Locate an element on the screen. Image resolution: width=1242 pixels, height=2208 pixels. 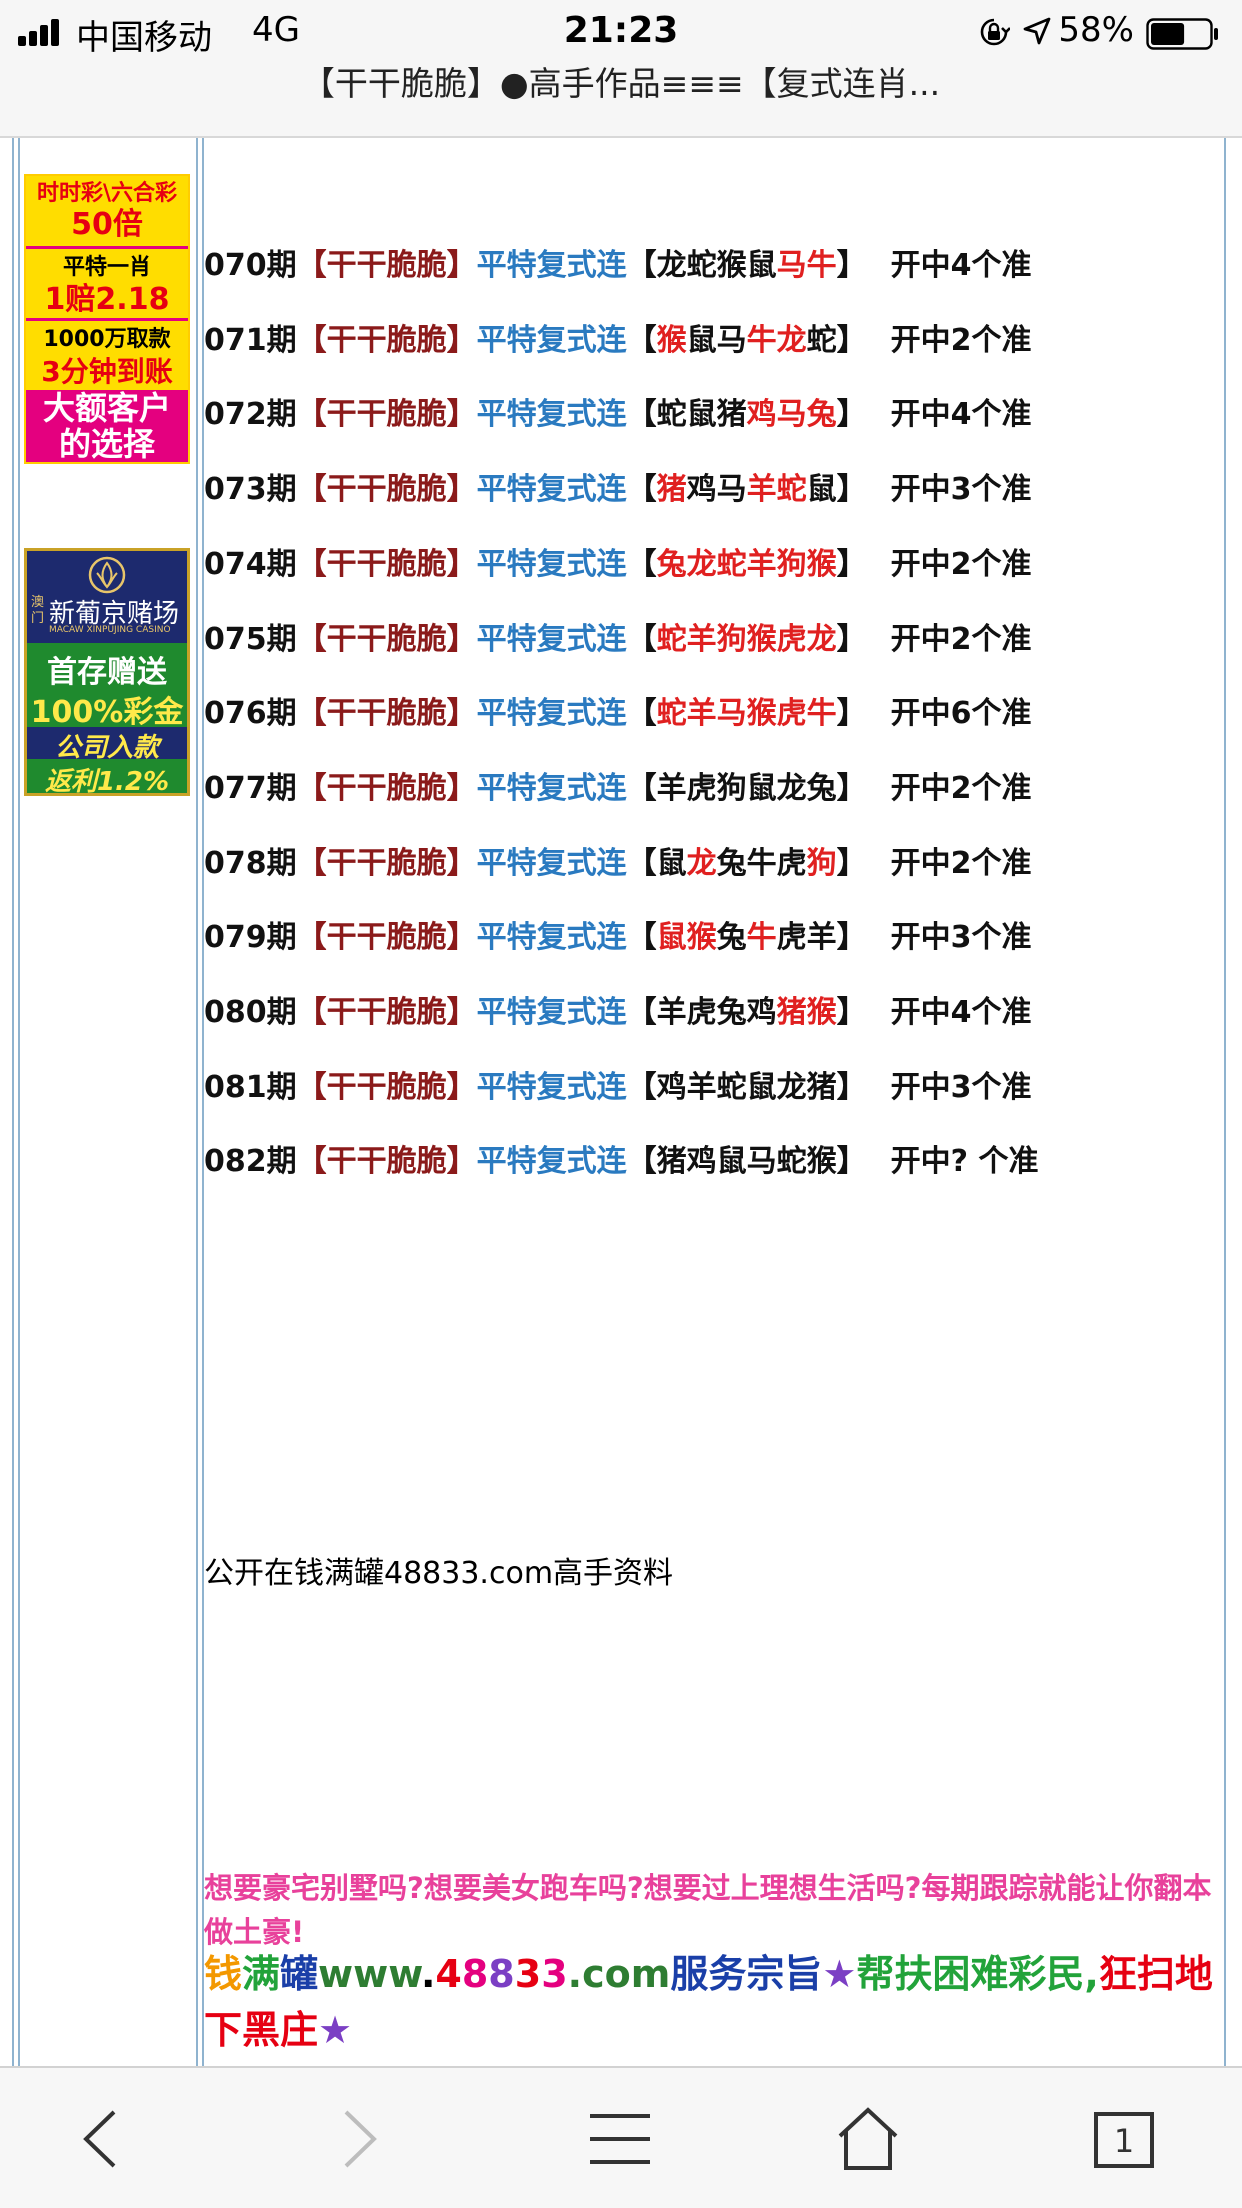
period-label: 076期 is located at coordinates (250, 713).